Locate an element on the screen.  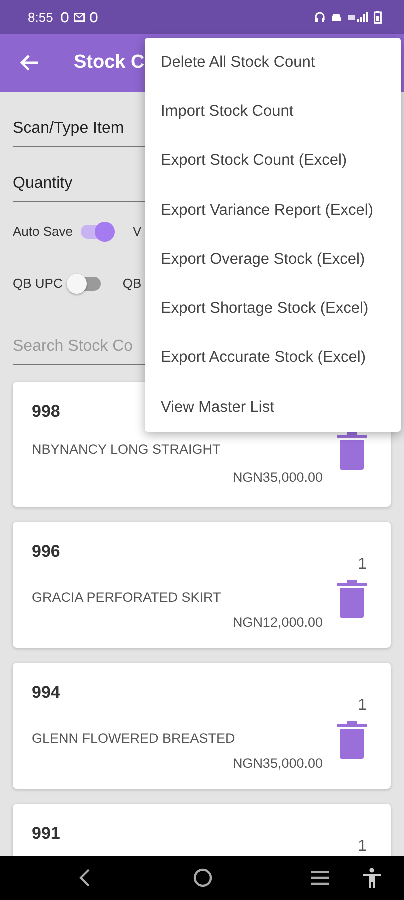
home-nav-icon is located at coordinates (203, 878).